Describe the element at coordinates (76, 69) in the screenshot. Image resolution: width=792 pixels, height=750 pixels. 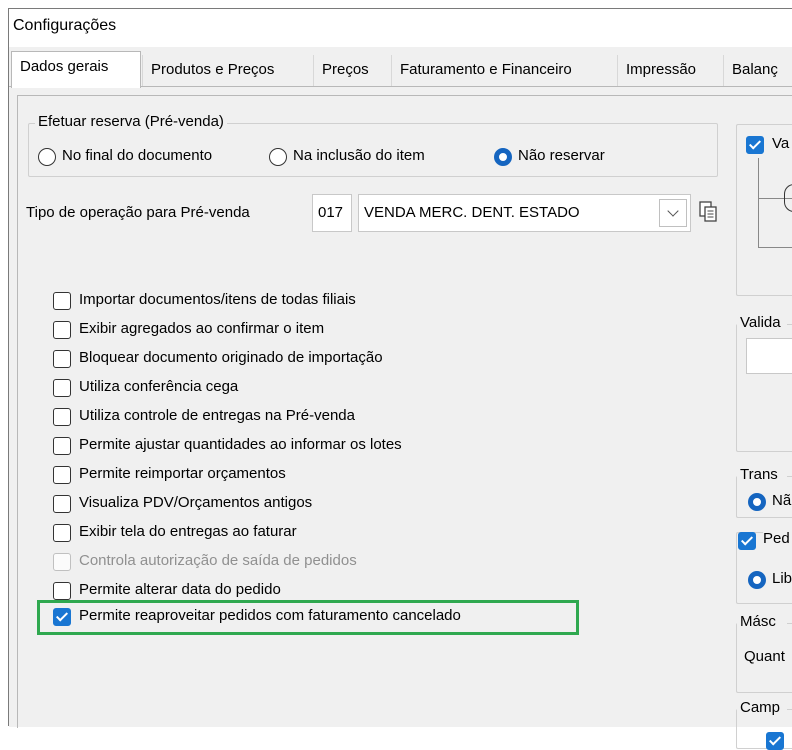
I see `tab-dados-gerais: Dados gerais` at that location.